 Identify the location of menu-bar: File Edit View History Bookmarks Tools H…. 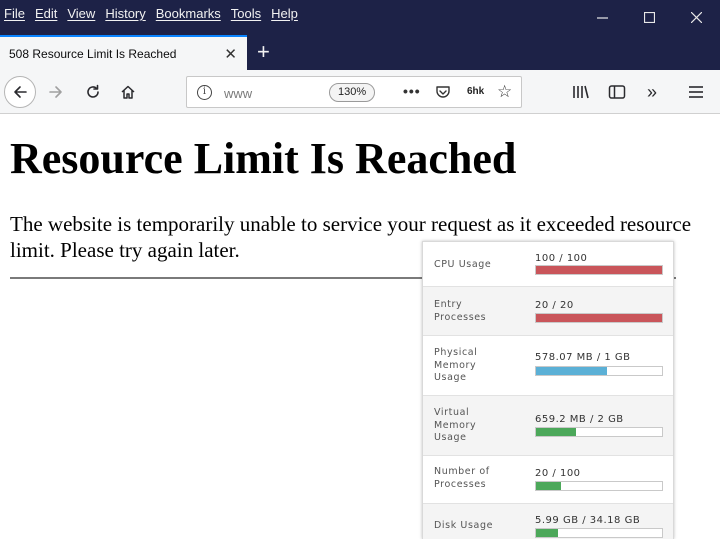
(156, 13).